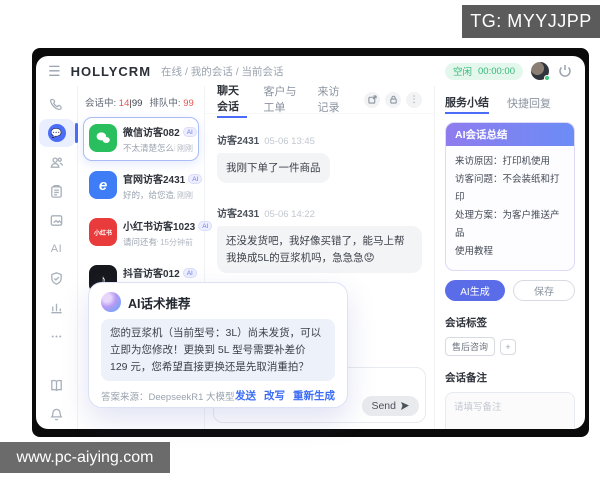 The width and height of the screenshot is (600, 480). Describe the element at coordinates (393, 99) in the screenshot. I see `lock-icon` at that location.